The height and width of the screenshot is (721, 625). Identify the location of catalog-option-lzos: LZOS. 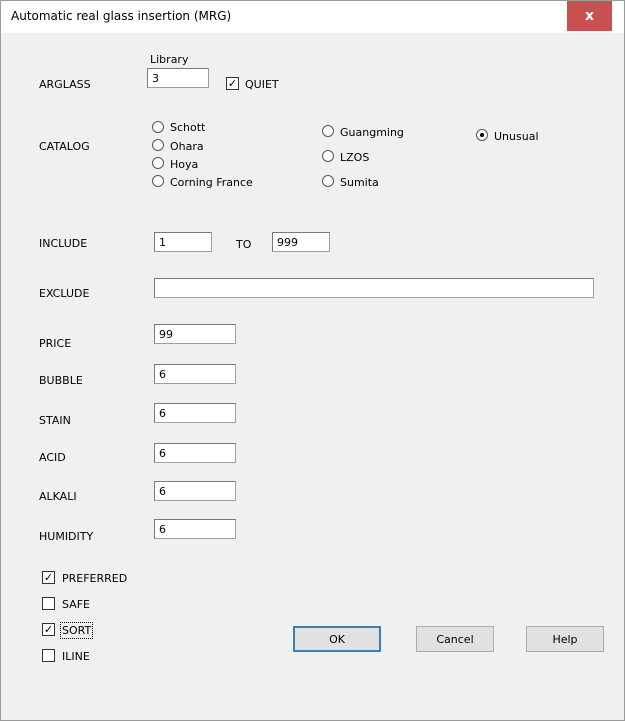
(355, 157).